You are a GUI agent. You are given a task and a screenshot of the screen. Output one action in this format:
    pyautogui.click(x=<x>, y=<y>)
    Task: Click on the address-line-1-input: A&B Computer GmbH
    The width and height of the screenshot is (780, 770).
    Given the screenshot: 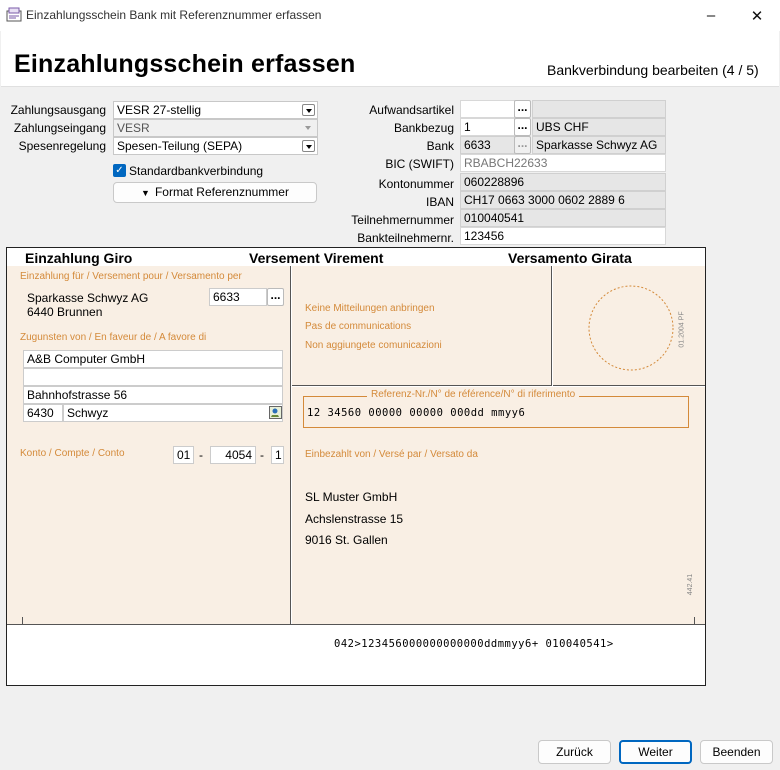 What is the action you would take?
    pyautogui.click(x=153, y=359)
    